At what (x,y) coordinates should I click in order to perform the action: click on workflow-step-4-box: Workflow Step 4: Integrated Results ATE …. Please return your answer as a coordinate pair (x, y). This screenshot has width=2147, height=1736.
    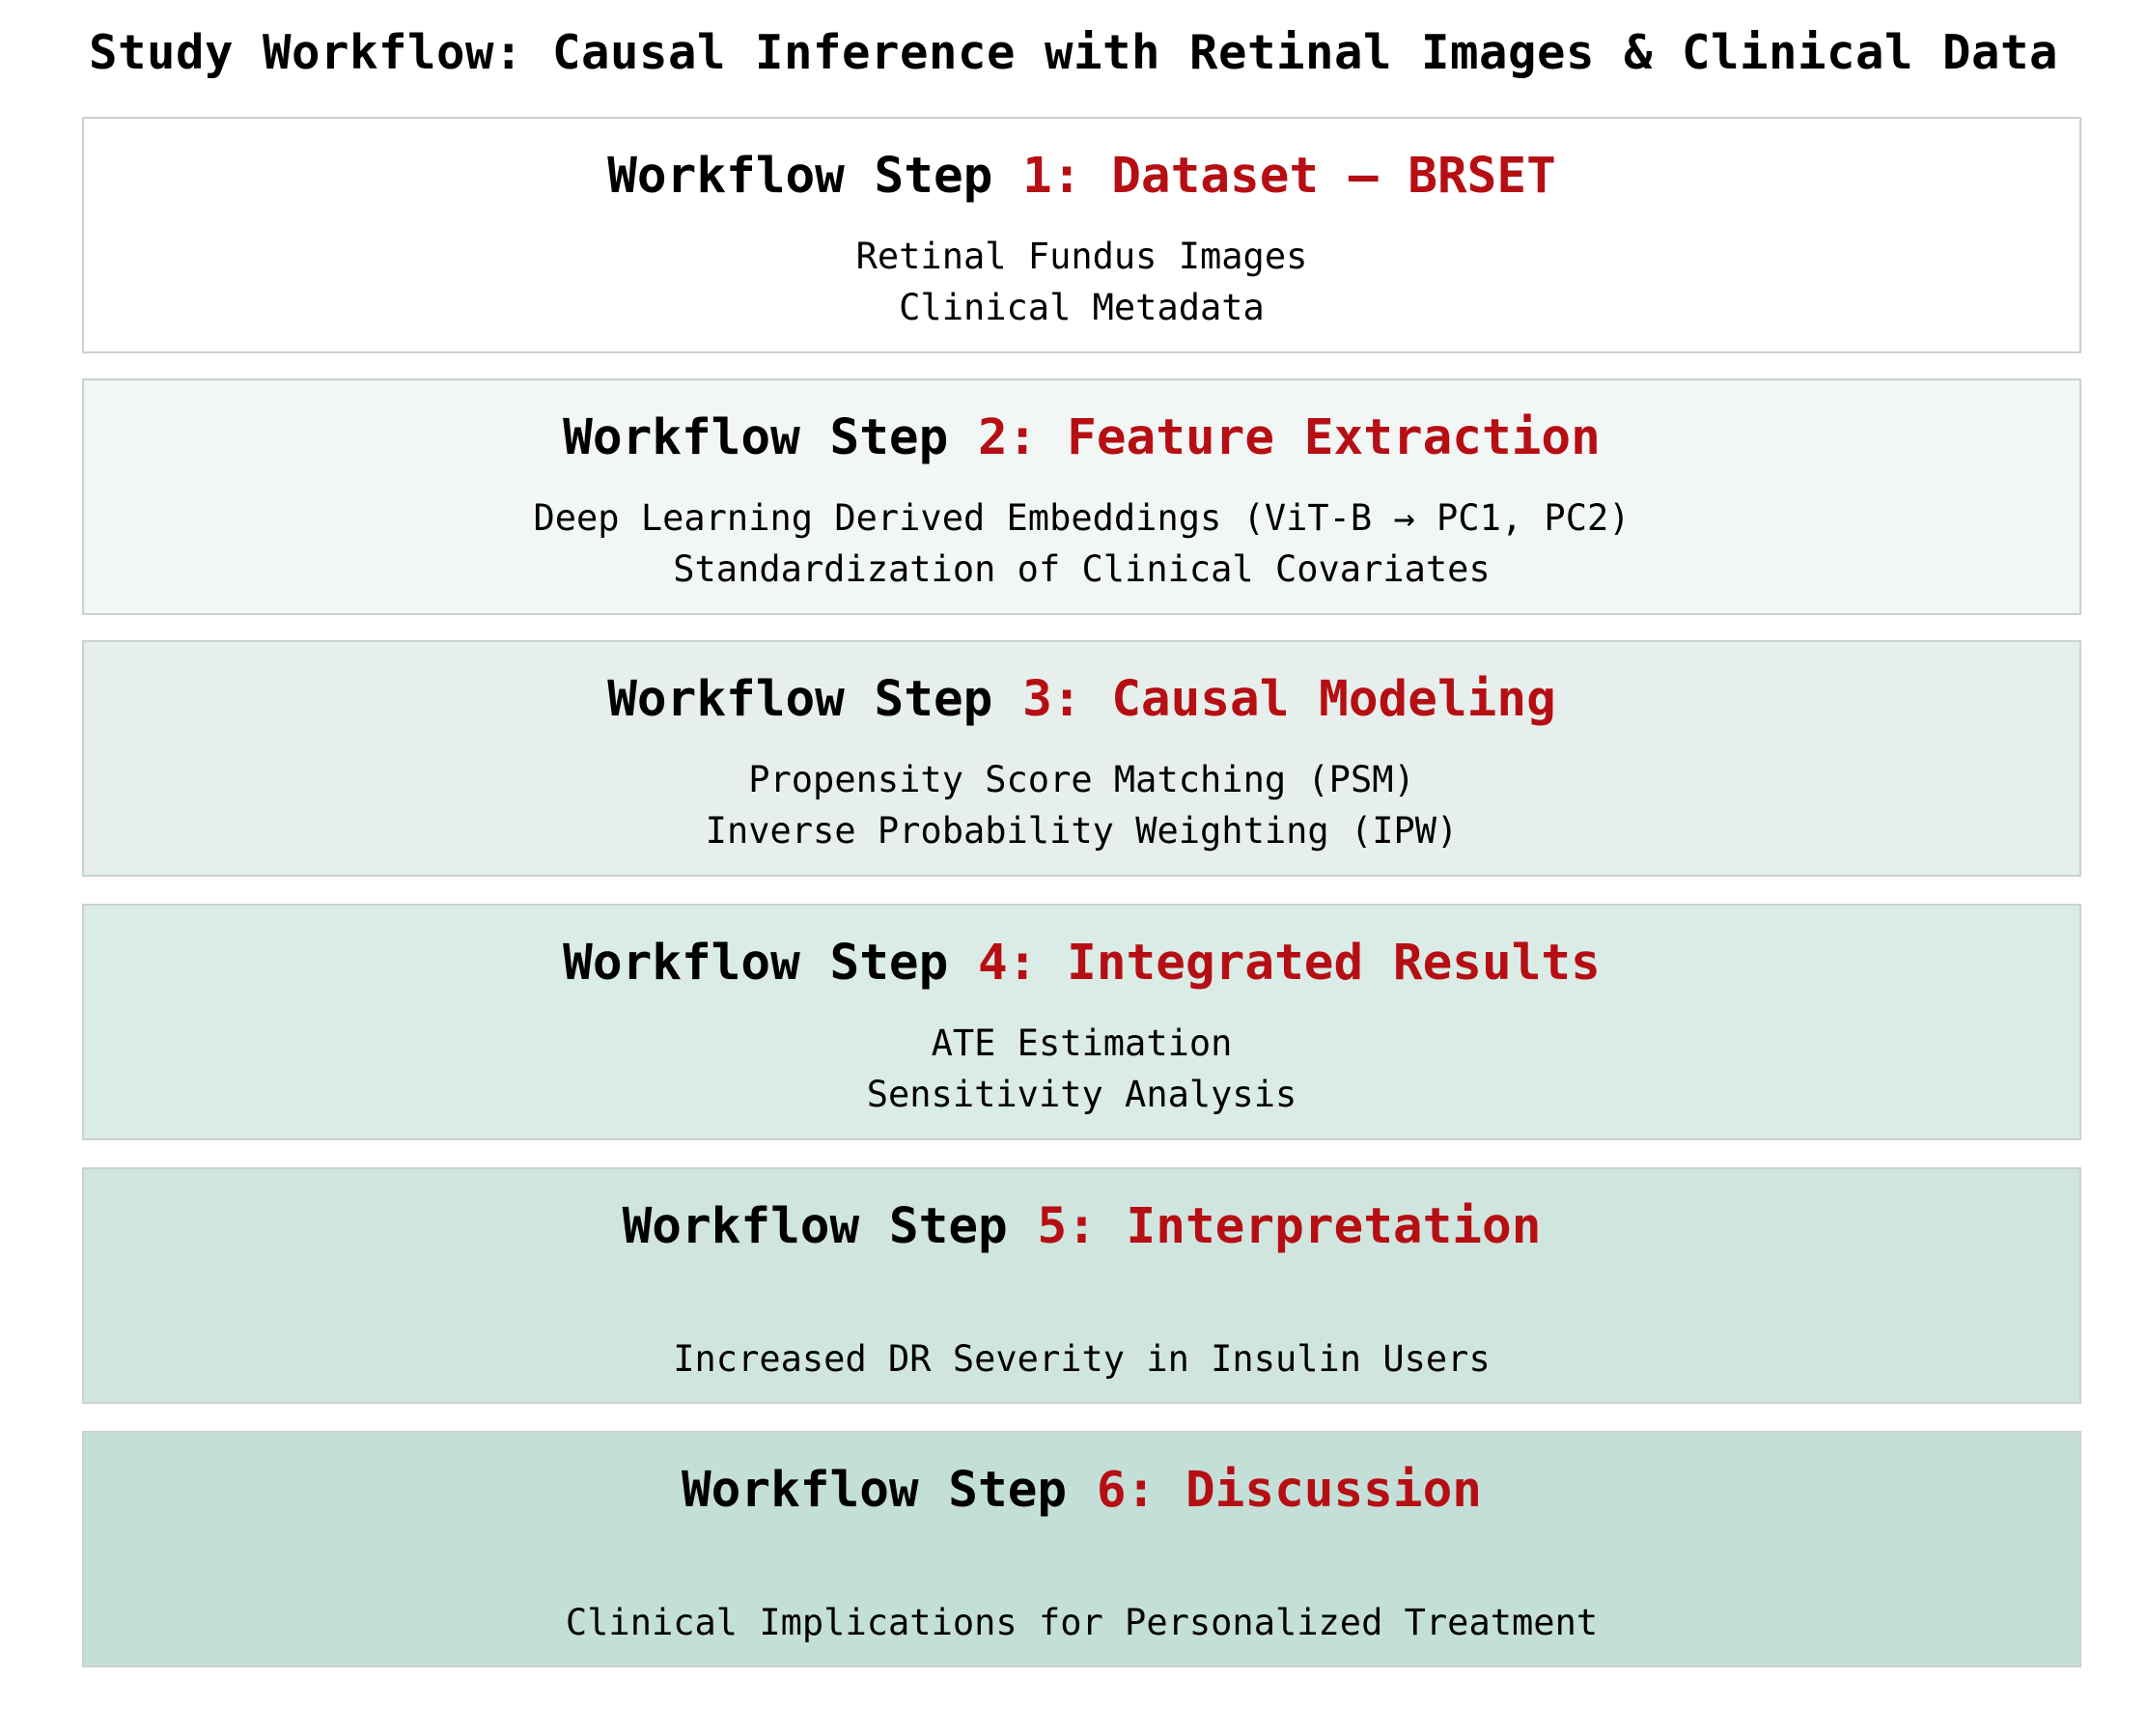
    Looking at the image, I should click on (1081, 1022).